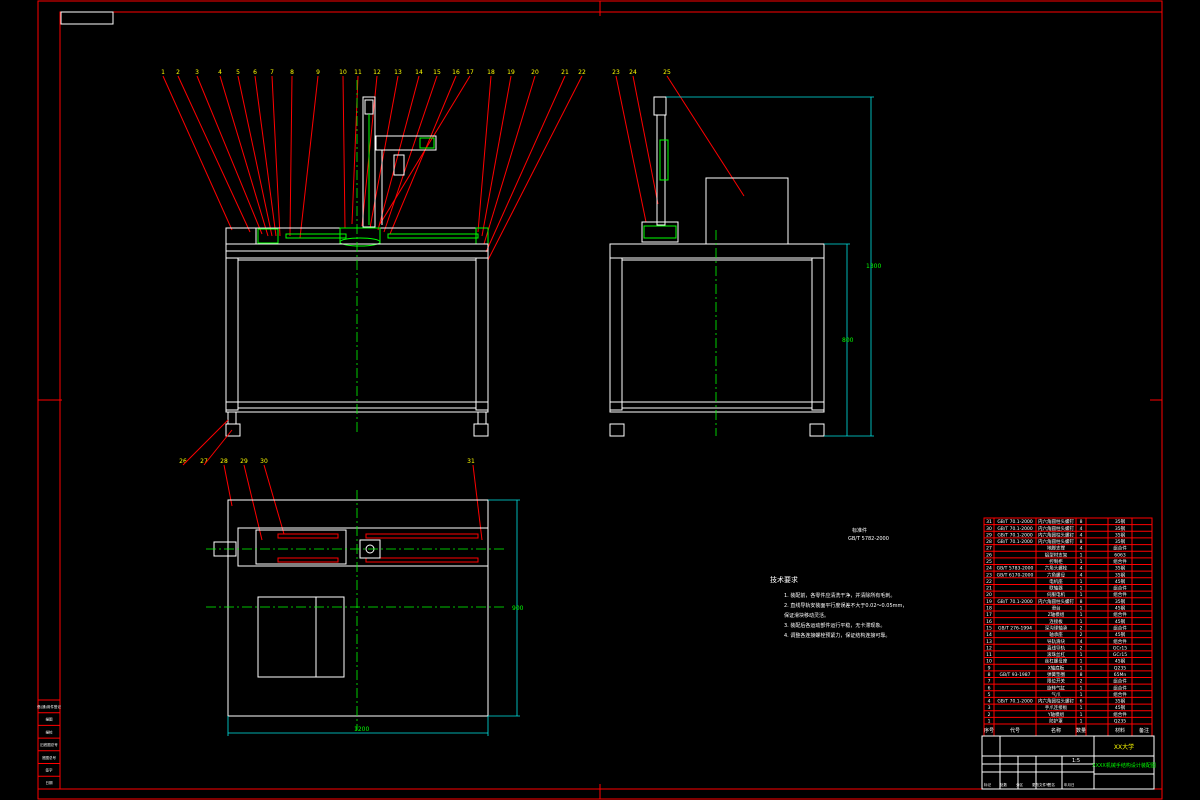  What do you see at coordinates (667, 72) in the screenshot?
I see `callout-label: 25` at bounding box center [667, 72].